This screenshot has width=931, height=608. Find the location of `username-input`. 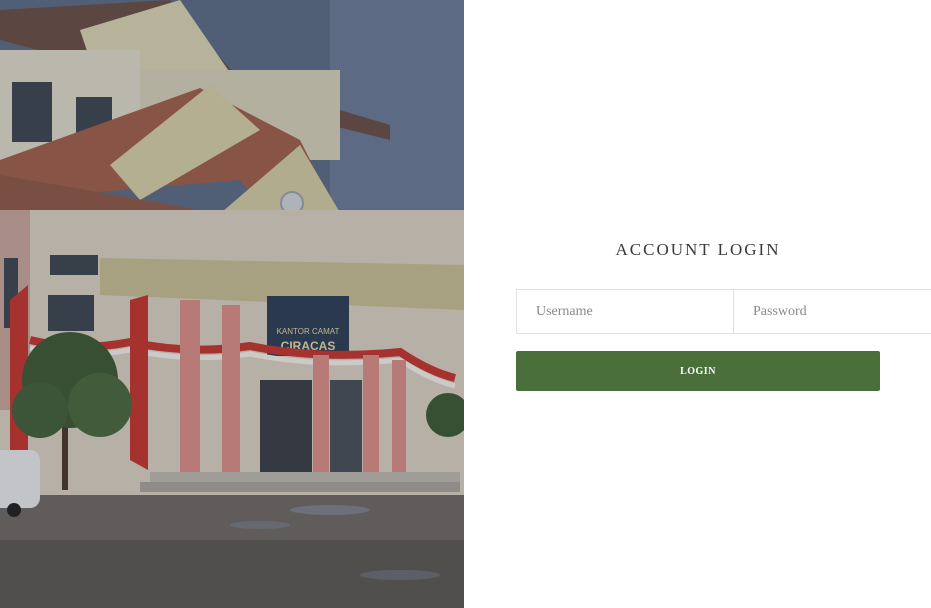

username-input is located at coordinates (625, 311).